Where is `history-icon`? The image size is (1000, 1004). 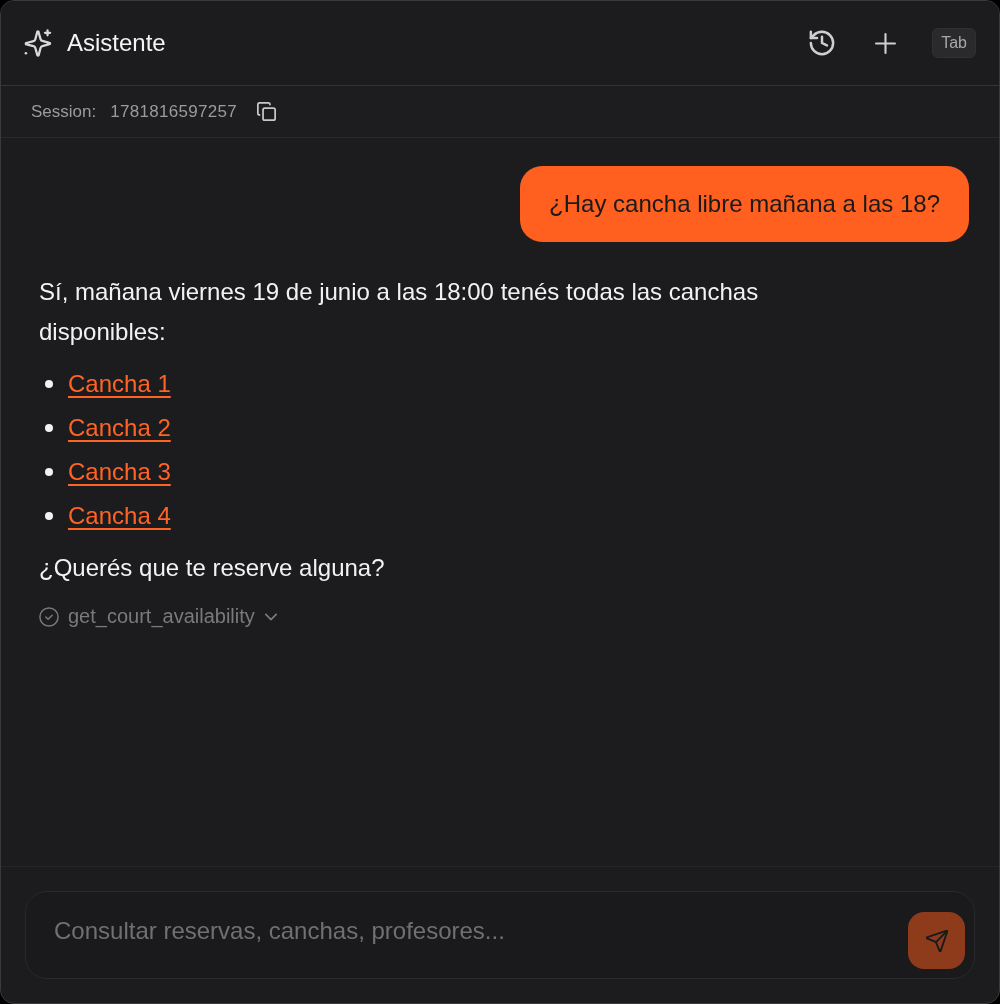 history-icon is located at coordinates (822, 43).